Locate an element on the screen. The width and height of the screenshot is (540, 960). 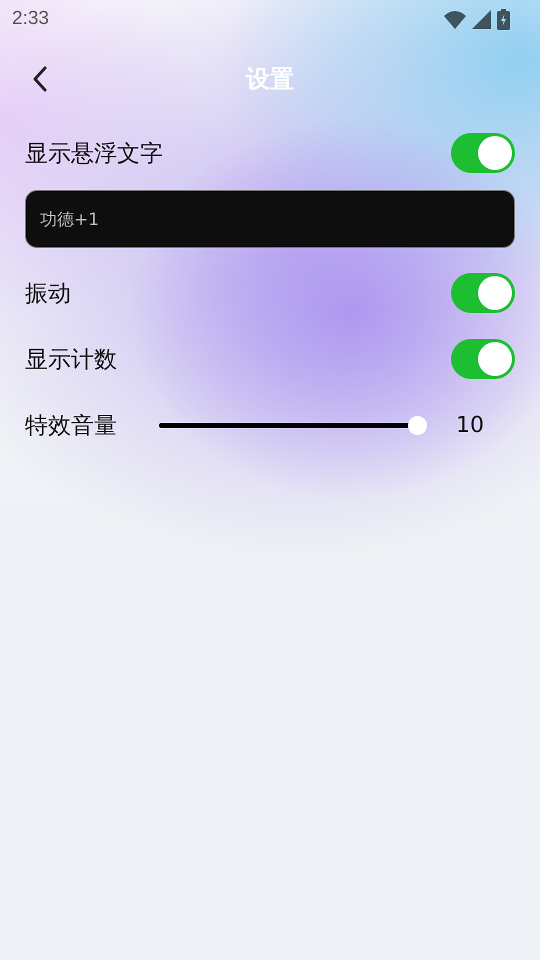
battery-icon is located at coordinates (503, 19).